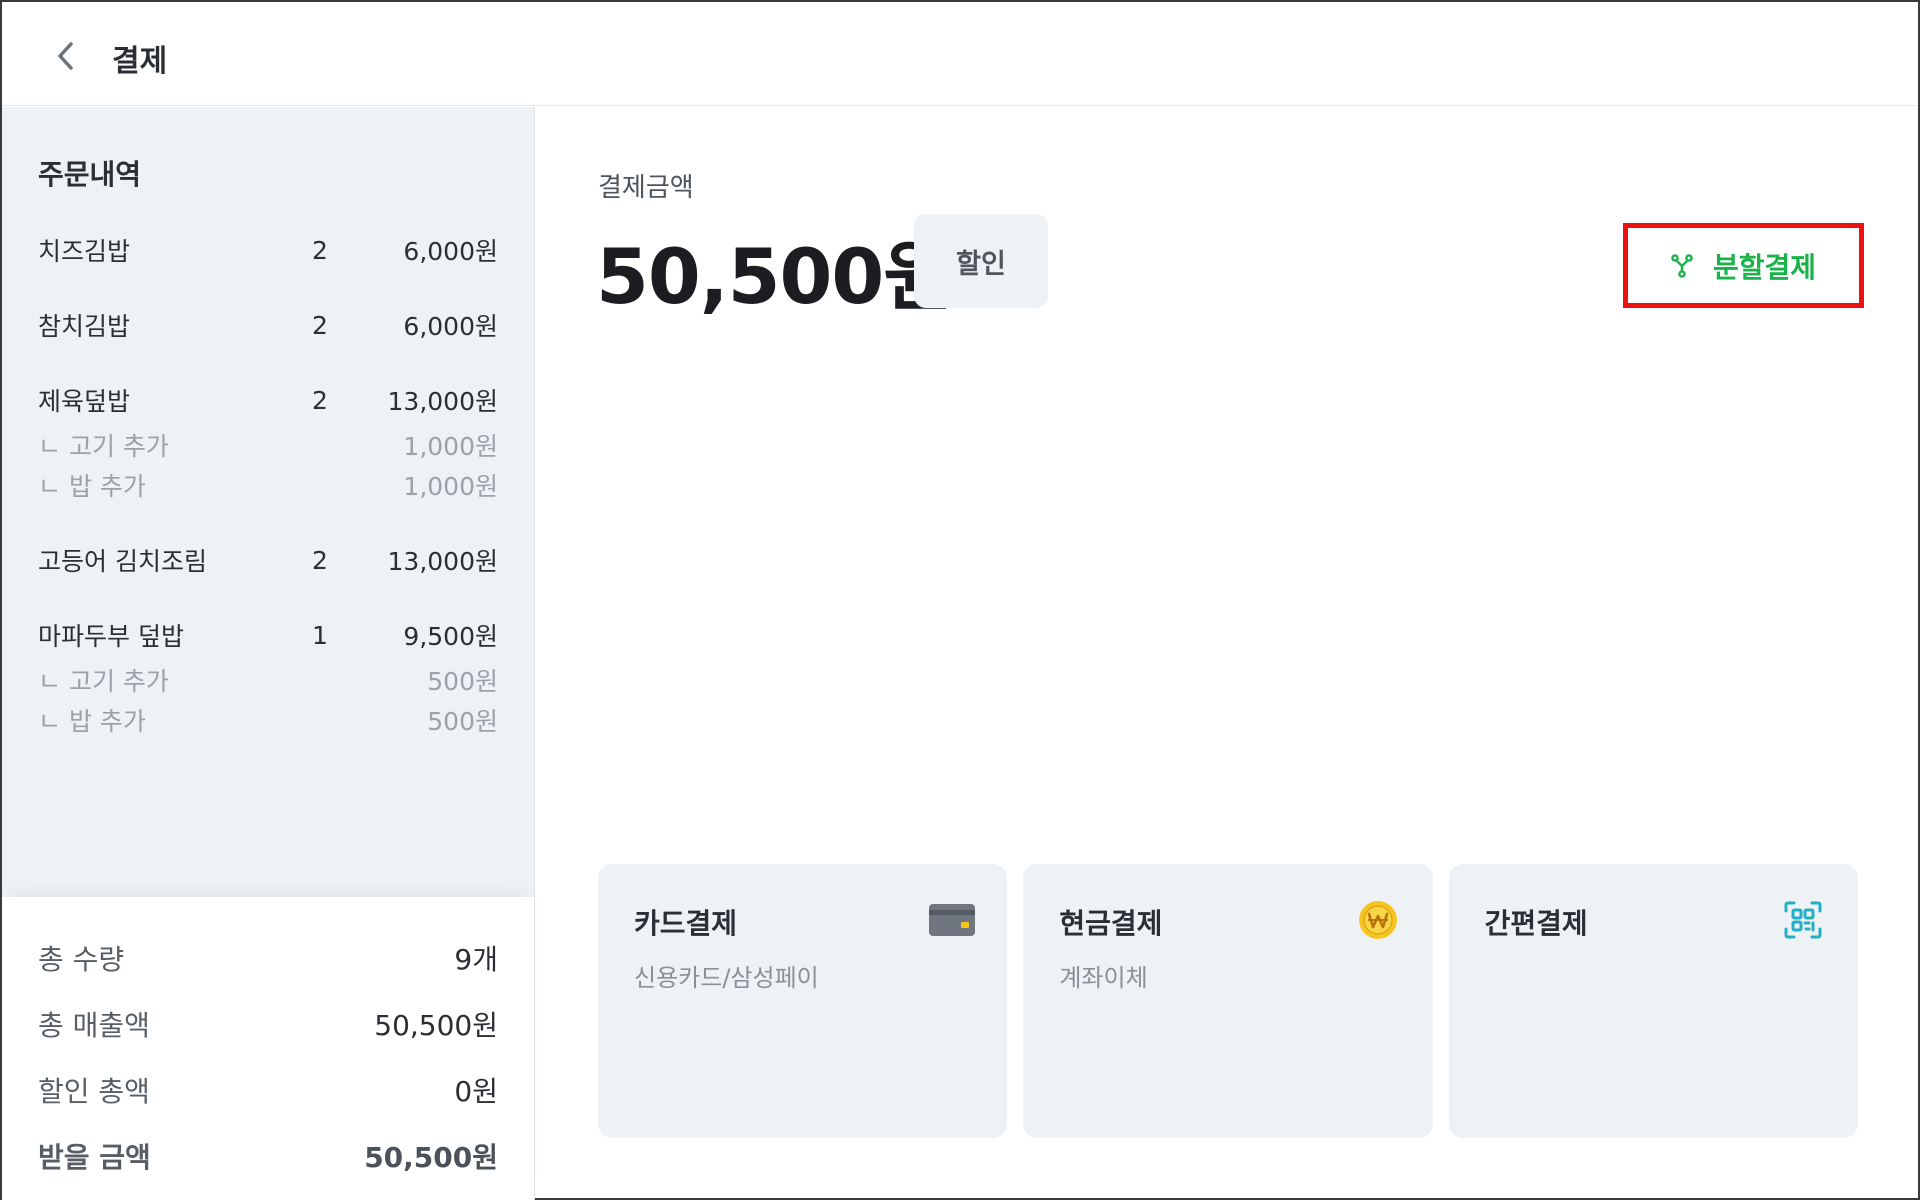 The width and height of the screenshot is (1920, 1200). What do you see at coordinates (476, 959) in the screenshot?
I see `summary-value: 9개` at bounding box center [476, 959].